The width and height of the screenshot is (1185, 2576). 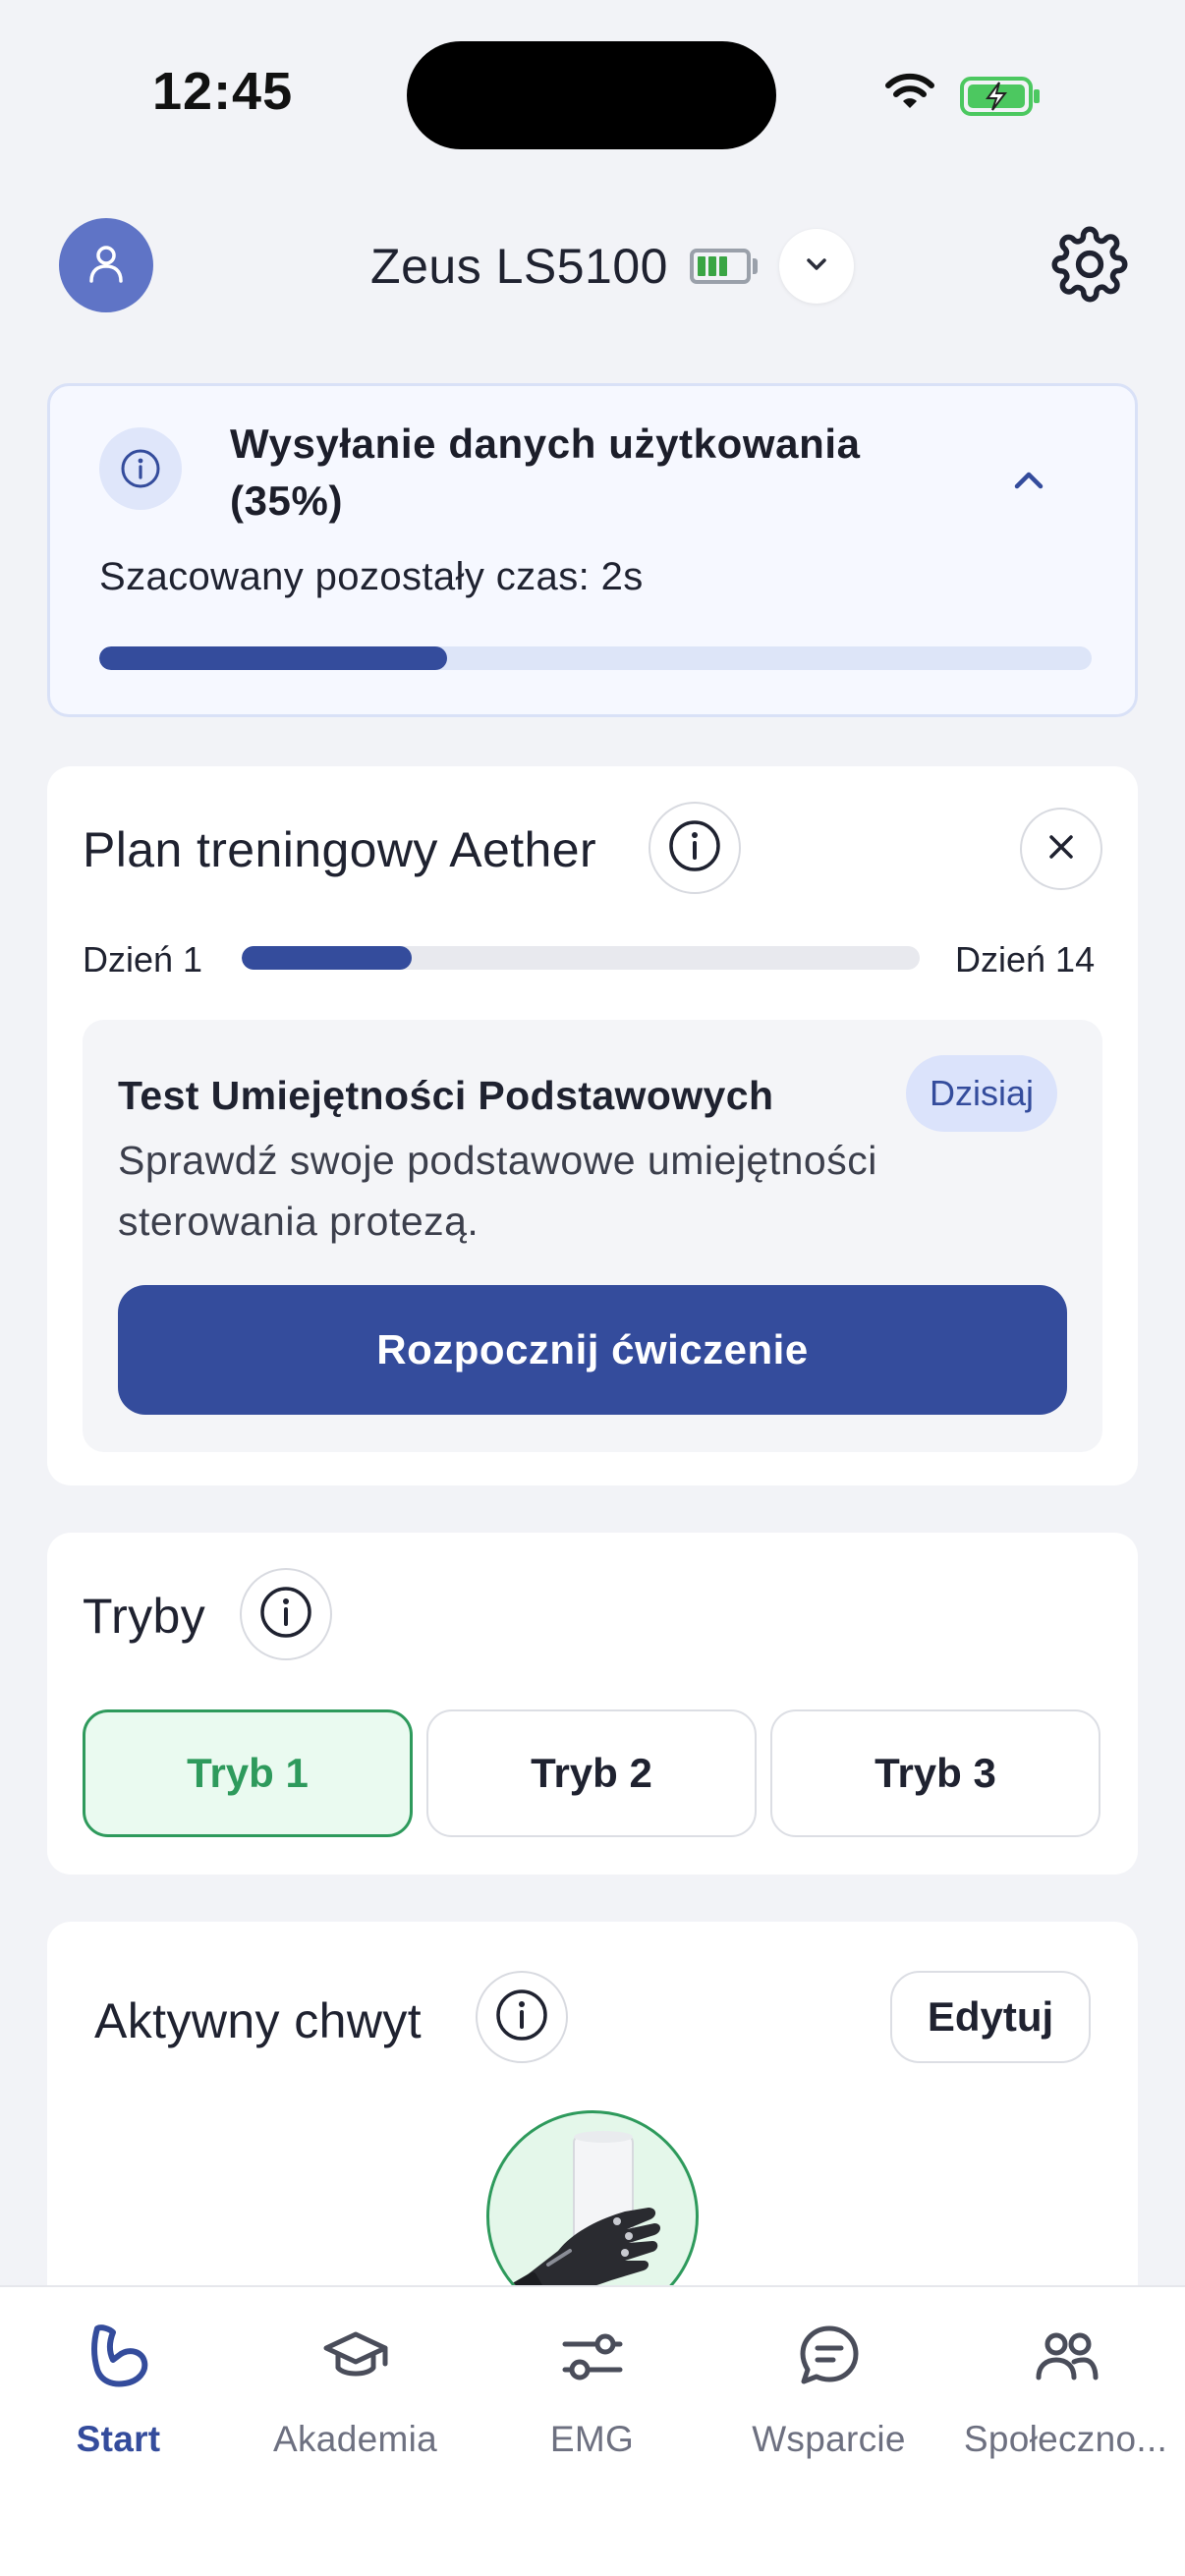 I want to click on device-battery-icon, so click(x=724, y=266).